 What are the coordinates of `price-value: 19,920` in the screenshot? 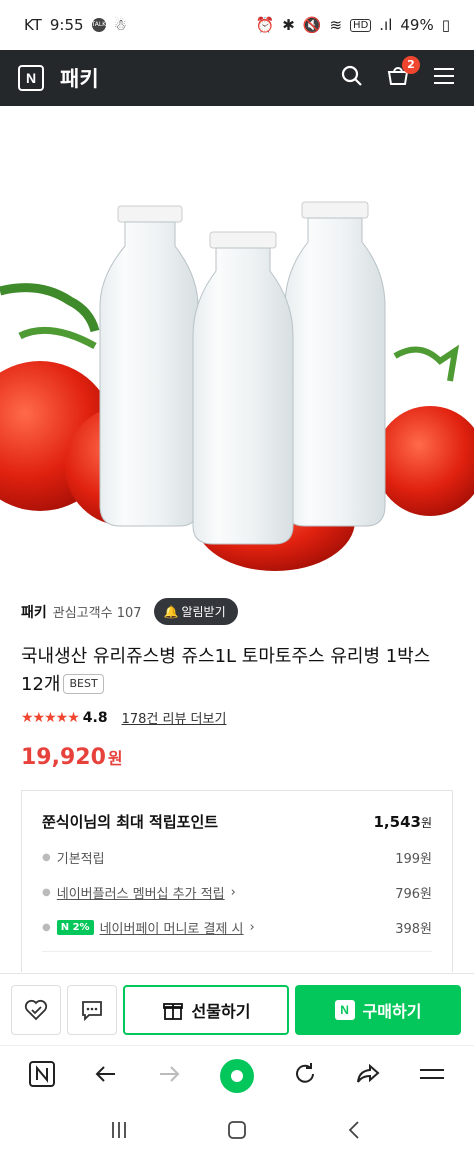 It's located at (63, 757).